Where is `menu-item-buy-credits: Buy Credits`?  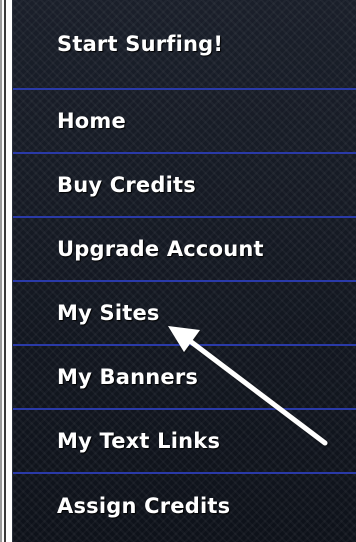 menu-item-buy-credits: Buy Credits is located at coordinates (184, 186).